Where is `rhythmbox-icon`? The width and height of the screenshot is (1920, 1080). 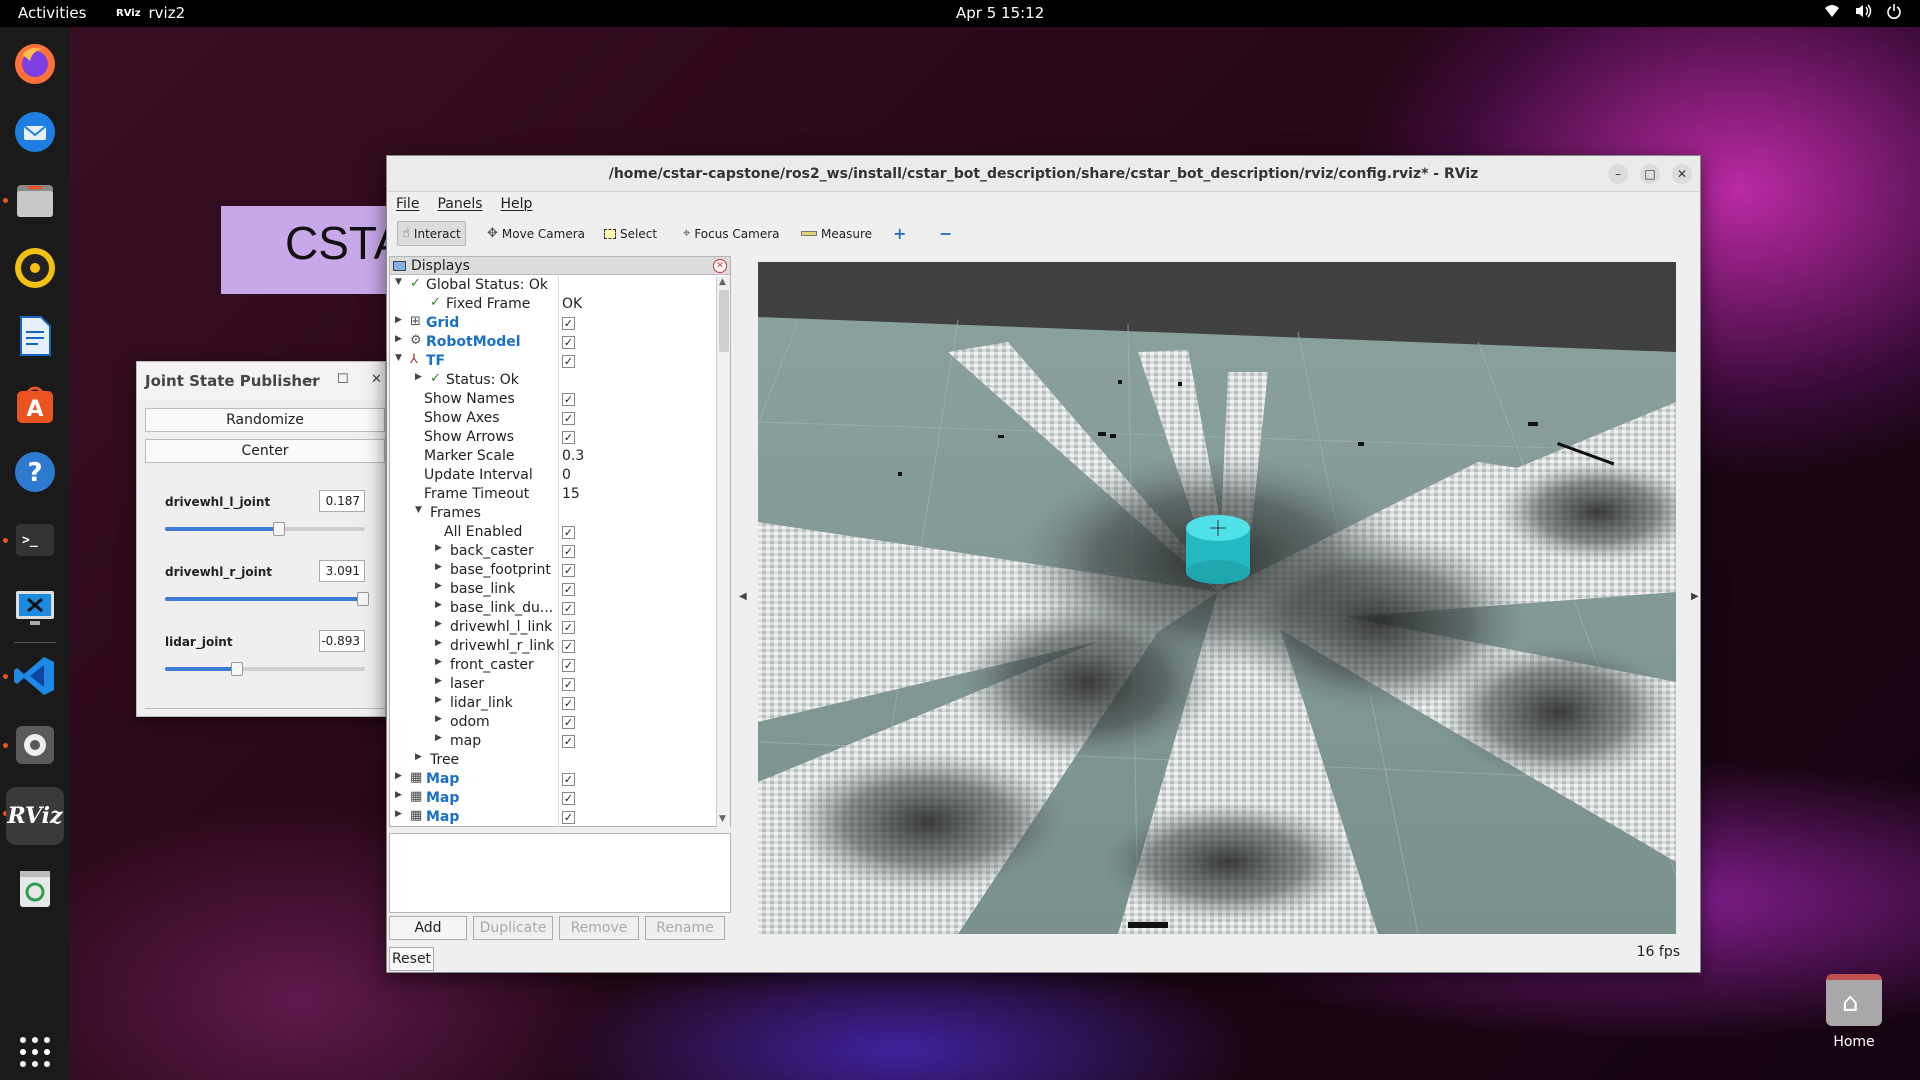 rhythmbox-icon is located at coordinates (35, 268).